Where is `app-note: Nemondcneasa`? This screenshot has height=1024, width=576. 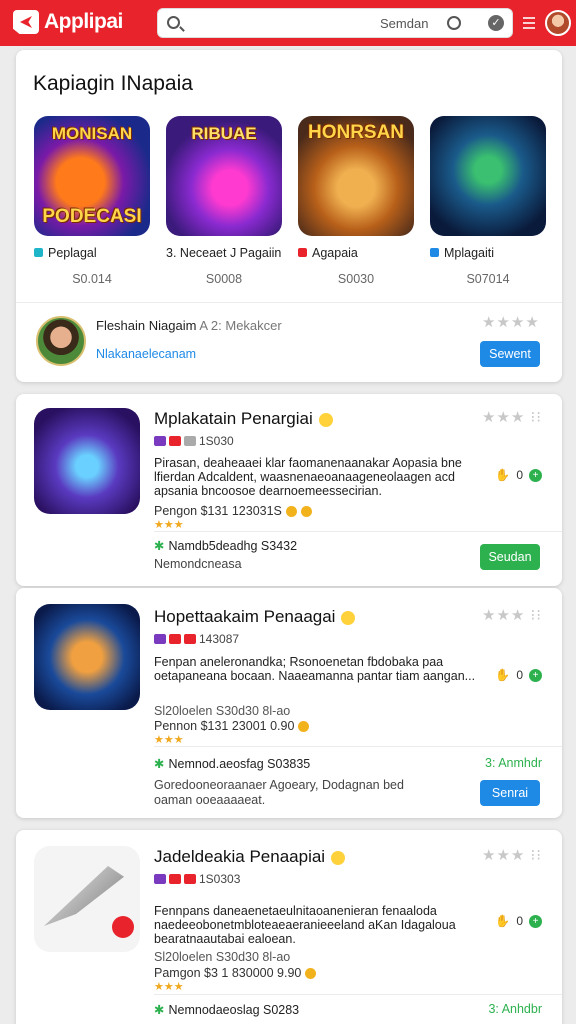 app-note: Nemondcneasa is located at coordinates (198, 564).